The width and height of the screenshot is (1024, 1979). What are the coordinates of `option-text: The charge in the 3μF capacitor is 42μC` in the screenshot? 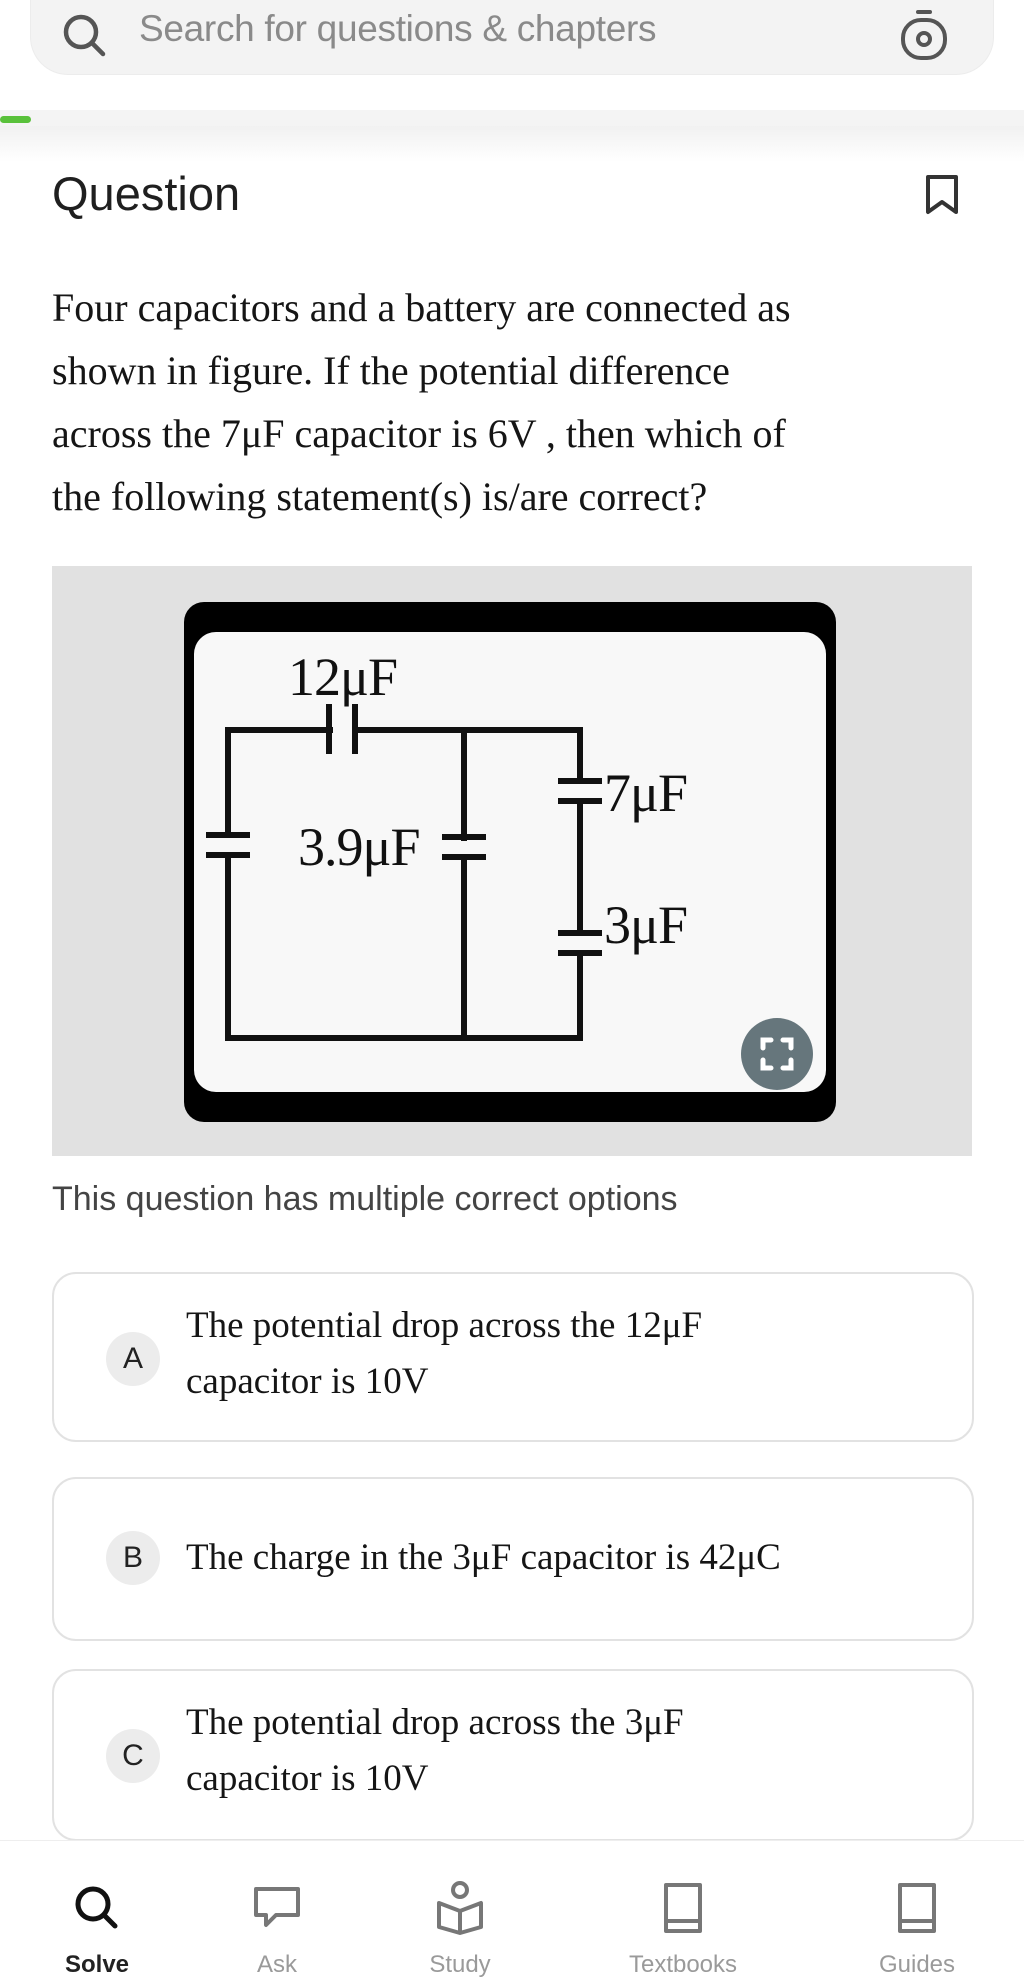 It's located at (556, 1558).